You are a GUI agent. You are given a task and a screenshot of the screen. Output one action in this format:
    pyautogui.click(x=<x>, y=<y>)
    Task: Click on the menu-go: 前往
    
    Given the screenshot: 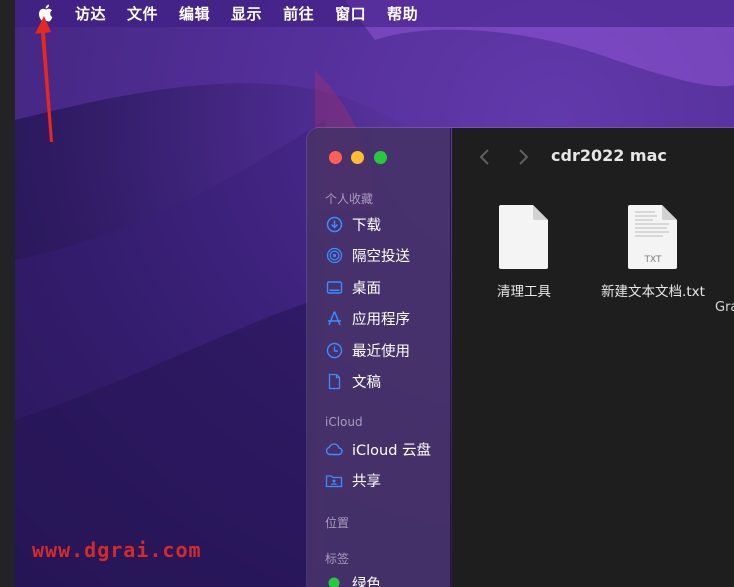 What is the action you would take?
    pyautogui.click(x=298, y=13)
    